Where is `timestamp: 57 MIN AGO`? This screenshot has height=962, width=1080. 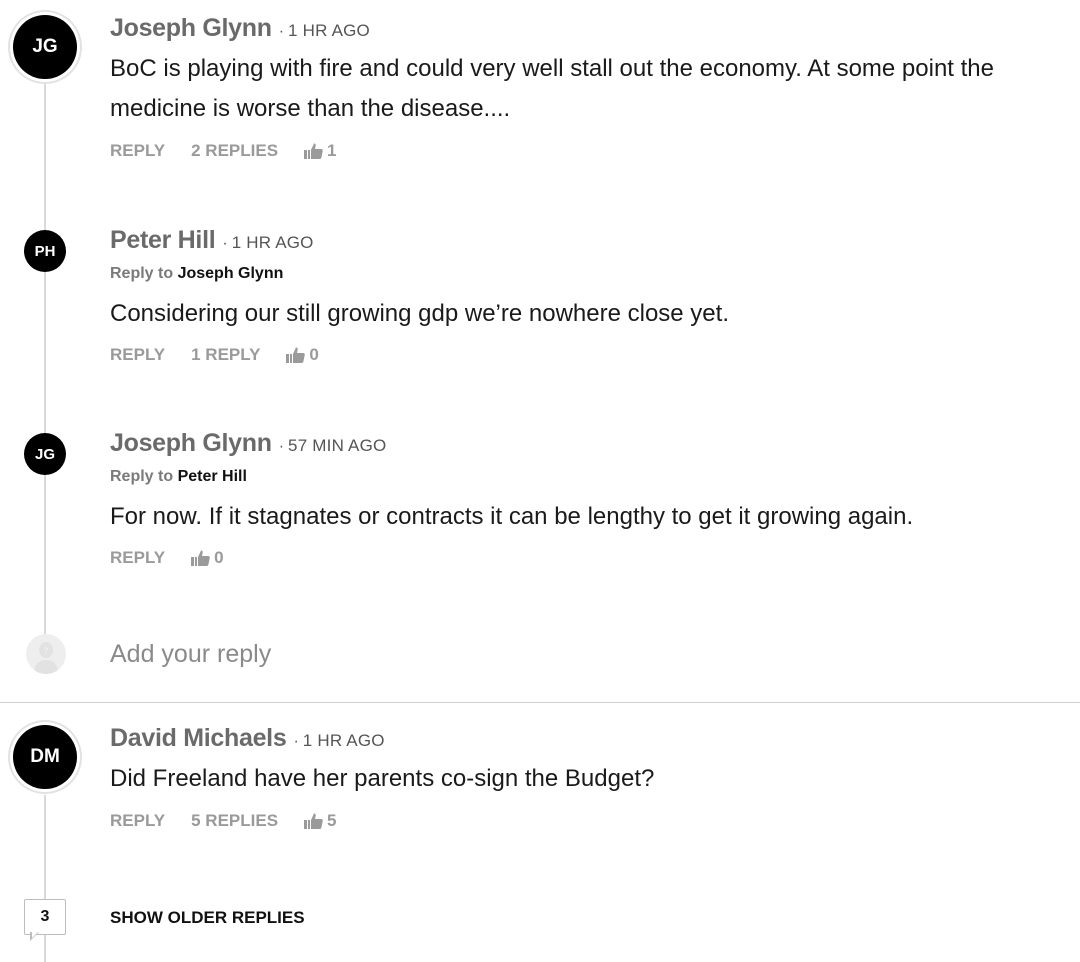
timestamp: 57 MIN AGO is located at coordinates (337, 445).